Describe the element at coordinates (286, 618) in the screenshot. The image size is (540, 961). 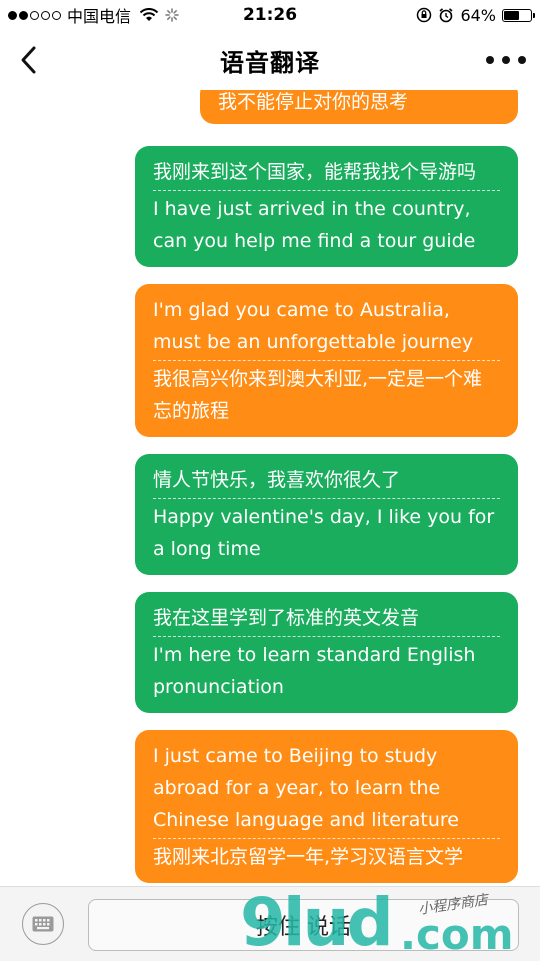
I see `message-source-text: 我在这里学到了标准的英文发音` at that location.